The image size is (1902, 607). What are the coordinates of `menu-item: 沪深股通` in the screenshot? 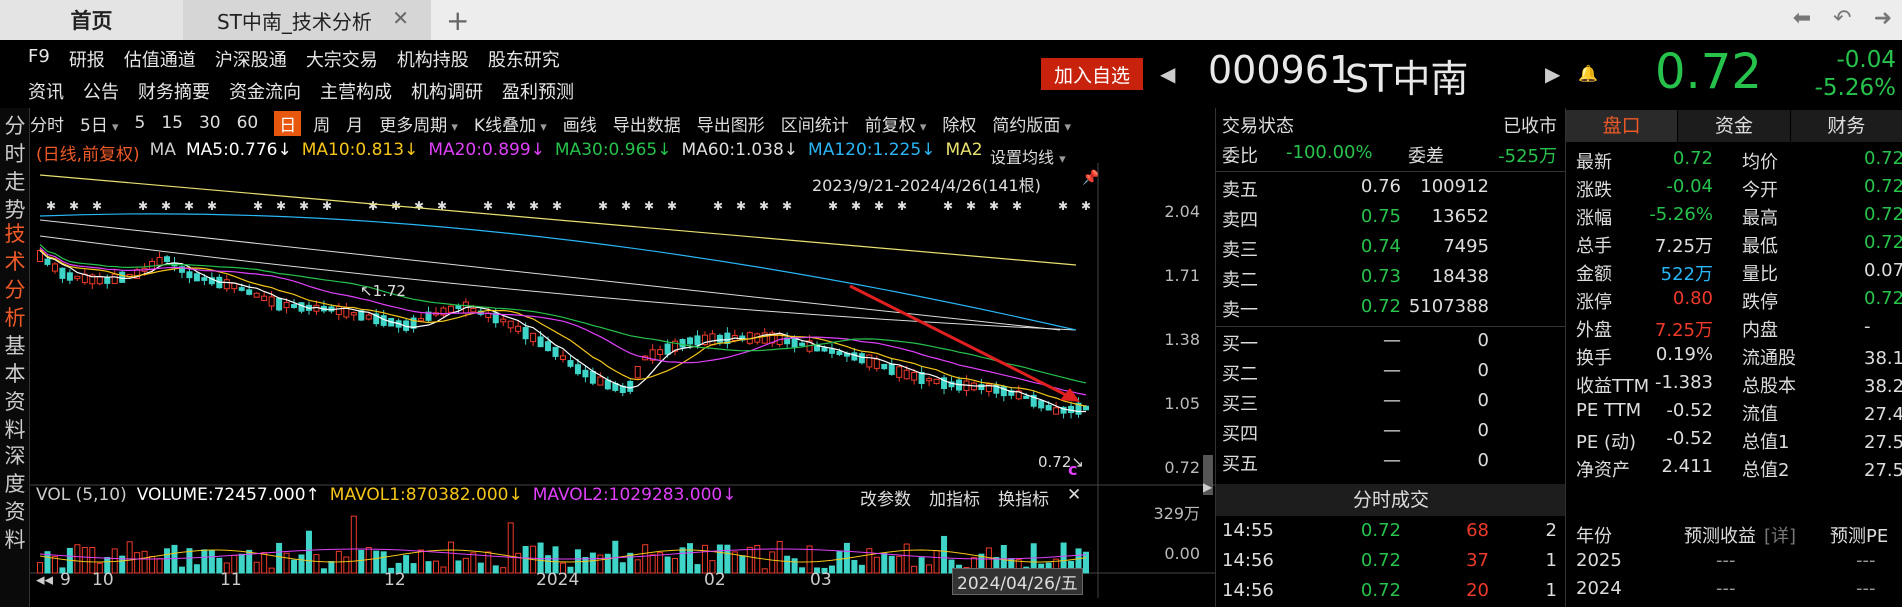 It's located at (251, 59).